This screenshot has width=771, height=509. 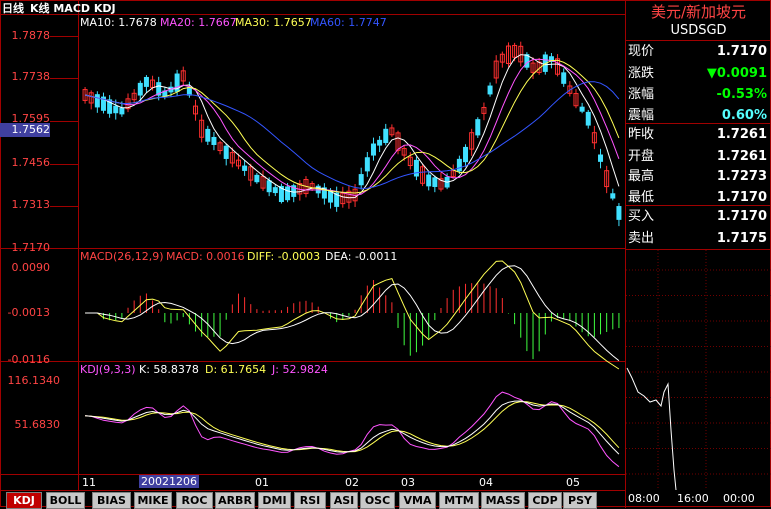 What do you see at coordinates (205, 256) in the screenshot?
I see `macd-value-label: MACD: 0.0016` at bounding box center [205, 256].